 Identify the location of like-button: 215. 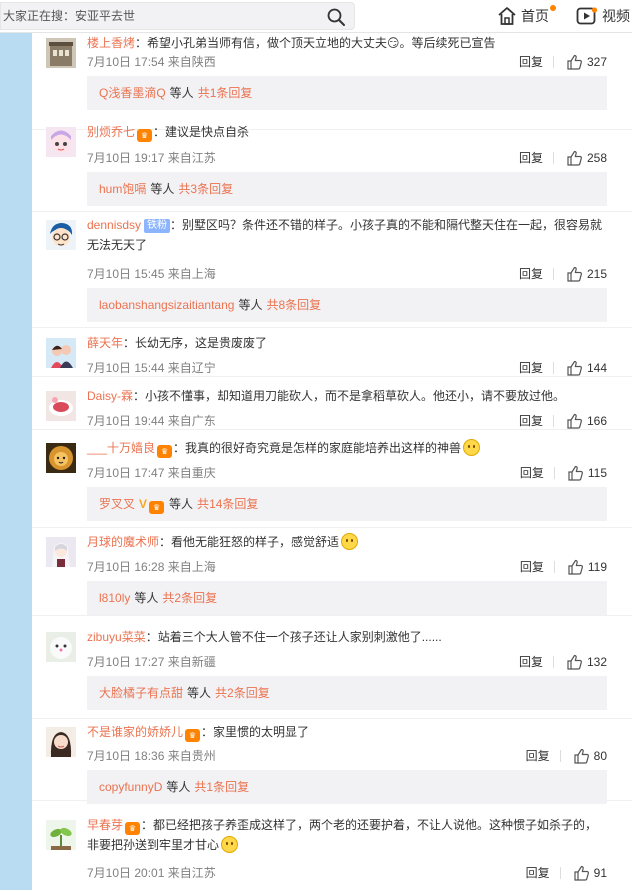
(586, 274).